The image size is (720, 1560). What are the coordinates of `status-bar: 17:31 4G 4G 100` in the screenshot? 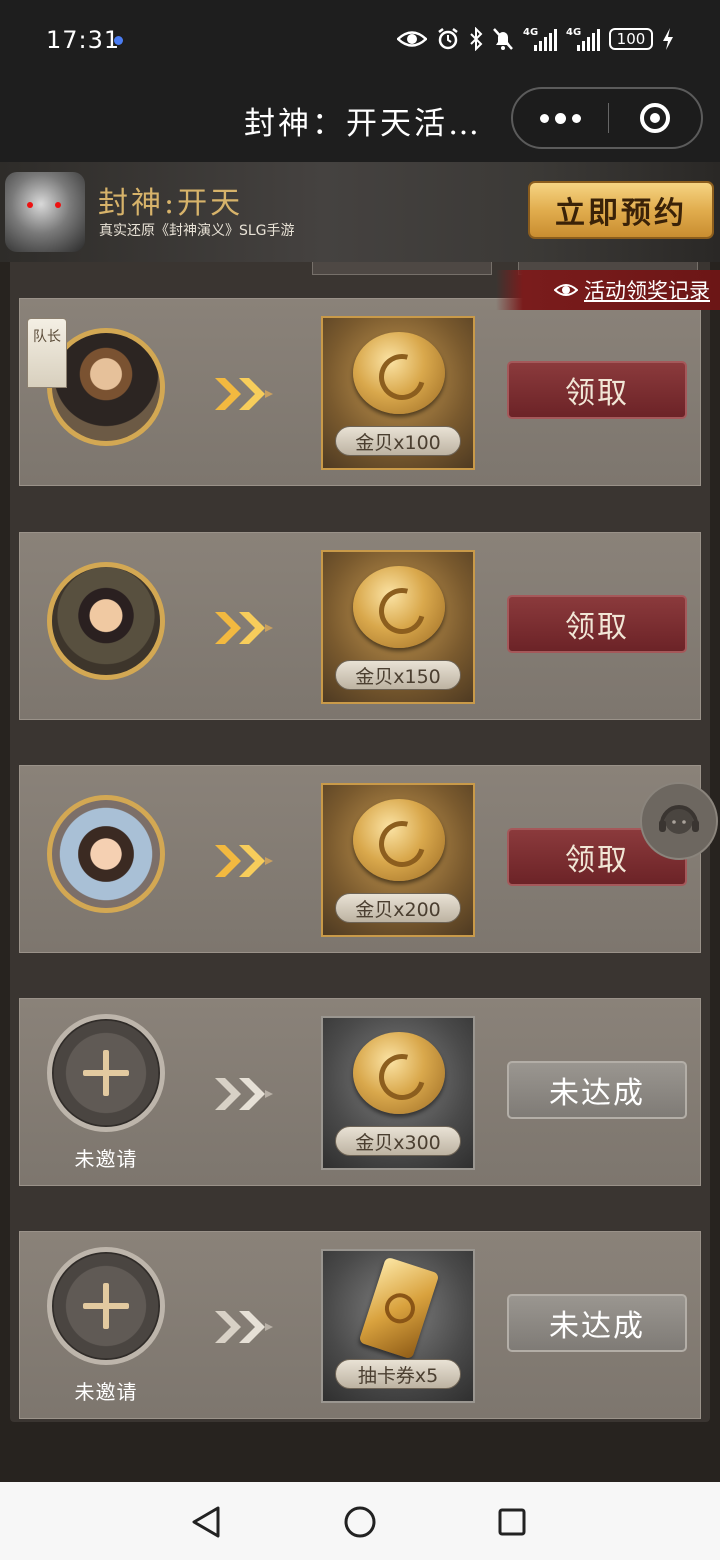 It's located at (360, 40).